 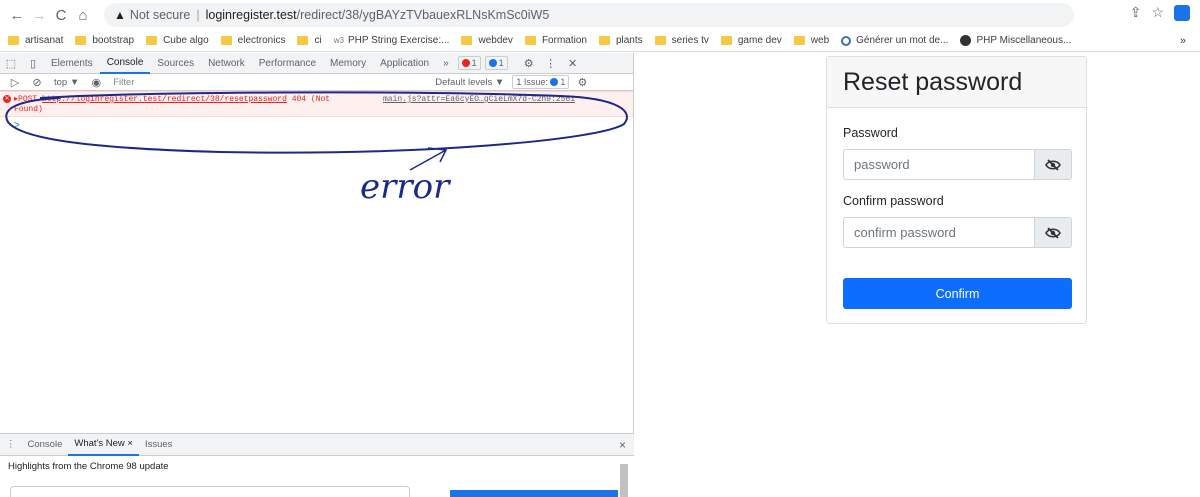 I want to click on source-link: main.js?attr=Ea6cyEO…gCieLmX7d-C2n9:2561, so click(x=479, y=100).